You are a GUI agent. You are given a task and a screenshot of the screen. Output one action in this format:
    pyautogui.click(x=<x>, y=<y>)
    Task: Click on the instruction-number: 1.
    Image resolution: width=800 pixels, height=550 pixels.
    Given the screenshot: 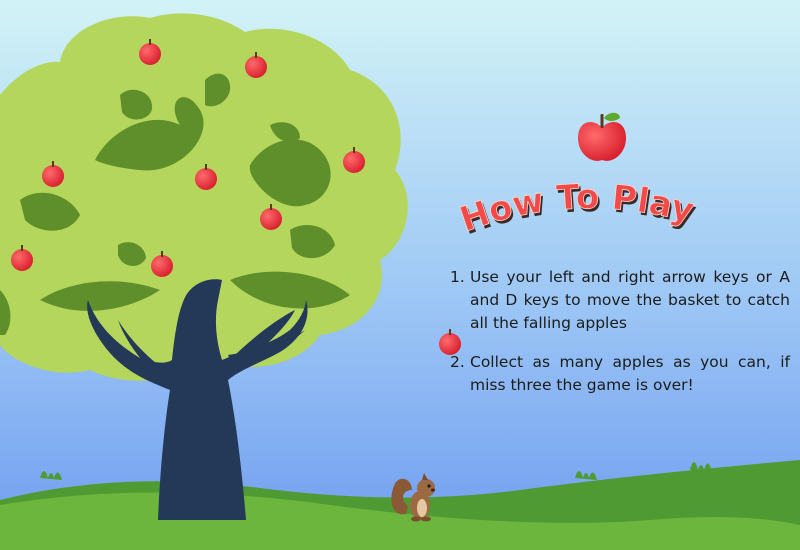 What is the action you would take?
    pyautogui.click(x=457, y=277)
    